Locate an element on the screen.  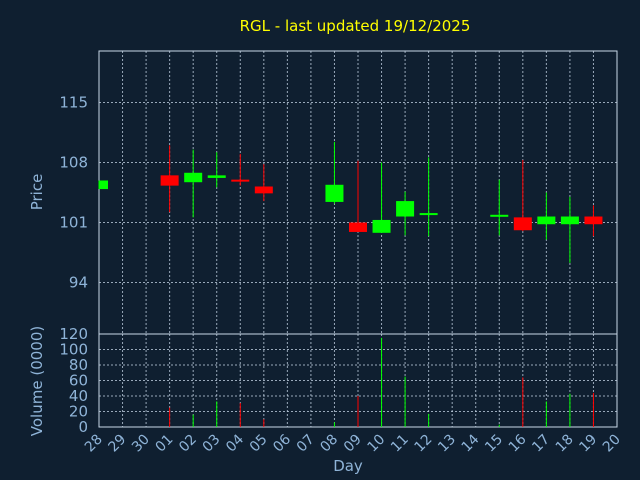
candle is located at coordinates (103, 185).